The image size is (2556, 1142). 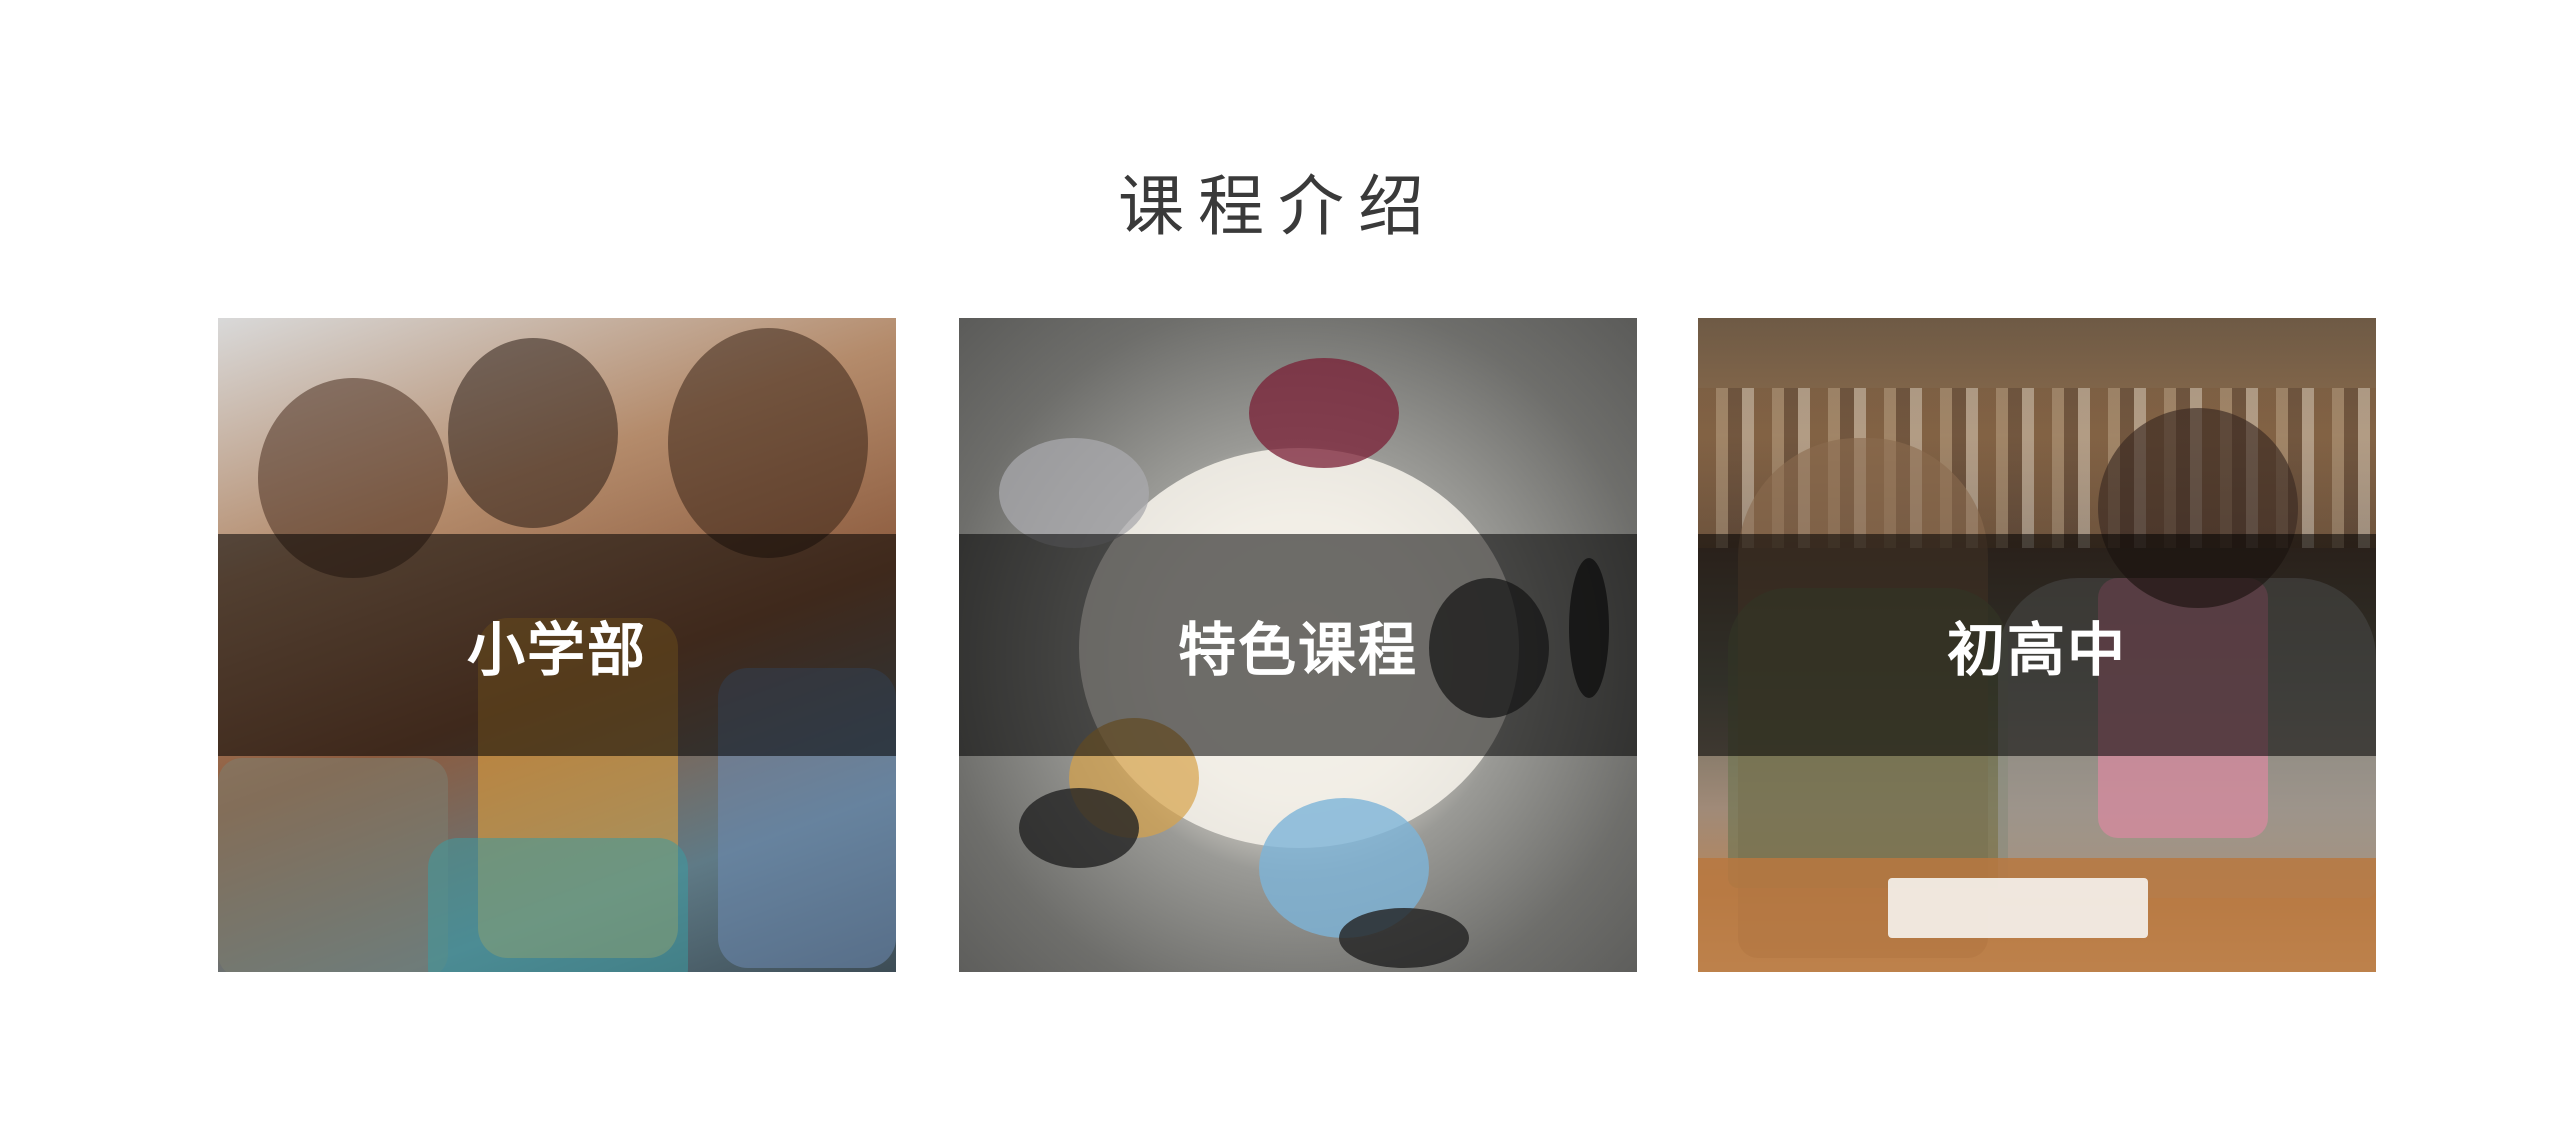 What do you see at coordinates (1278, 207) in the screenshot?
I see `section-title: 课程介绍` at bounding box center [1278, 207].